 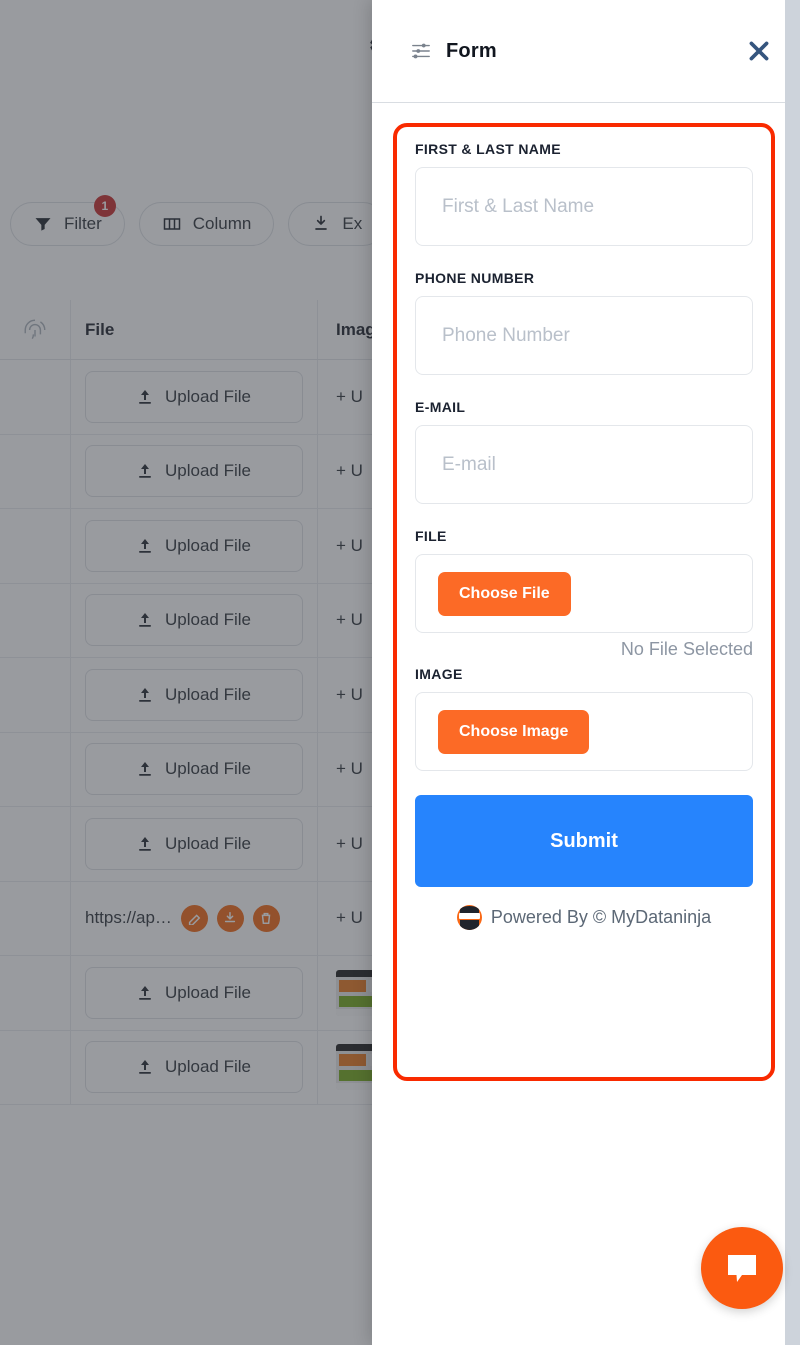 I want to click on export-download-icon, so click(x=321, y=222).